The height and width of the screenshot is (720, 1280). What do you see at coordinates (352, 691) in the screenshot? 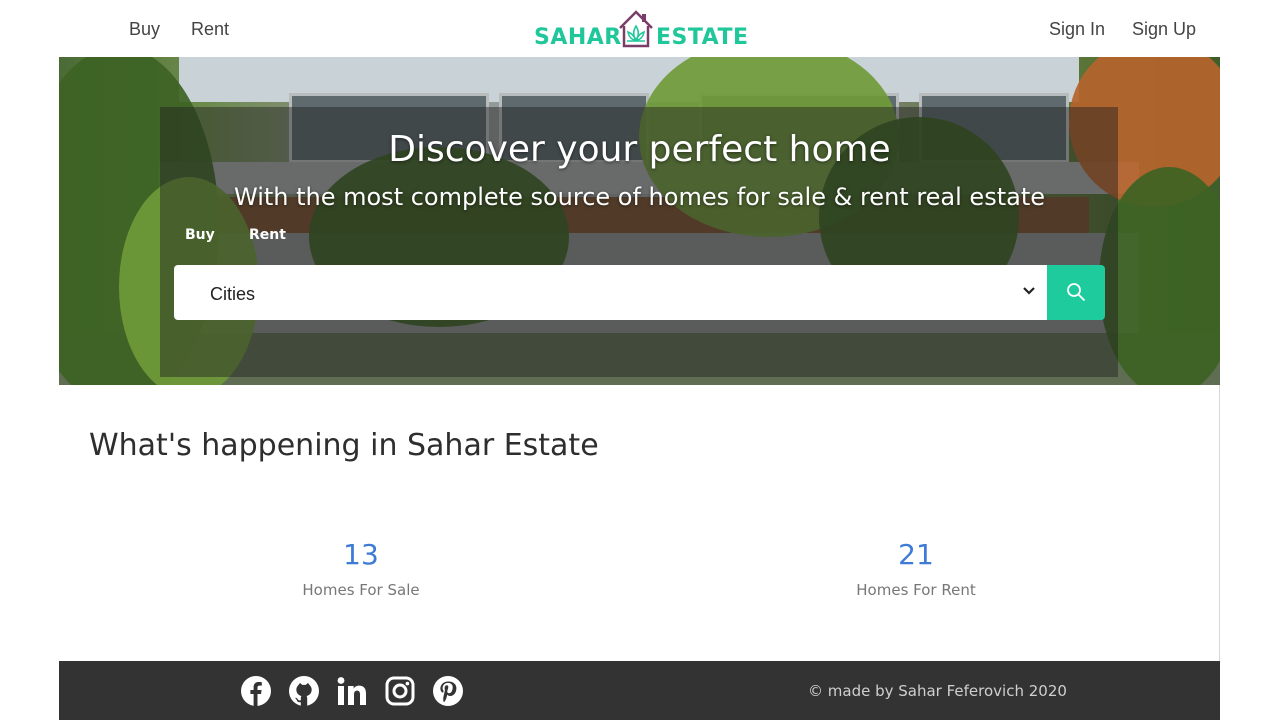
I see `linkedin-icon` at bounding box center [352, 691].